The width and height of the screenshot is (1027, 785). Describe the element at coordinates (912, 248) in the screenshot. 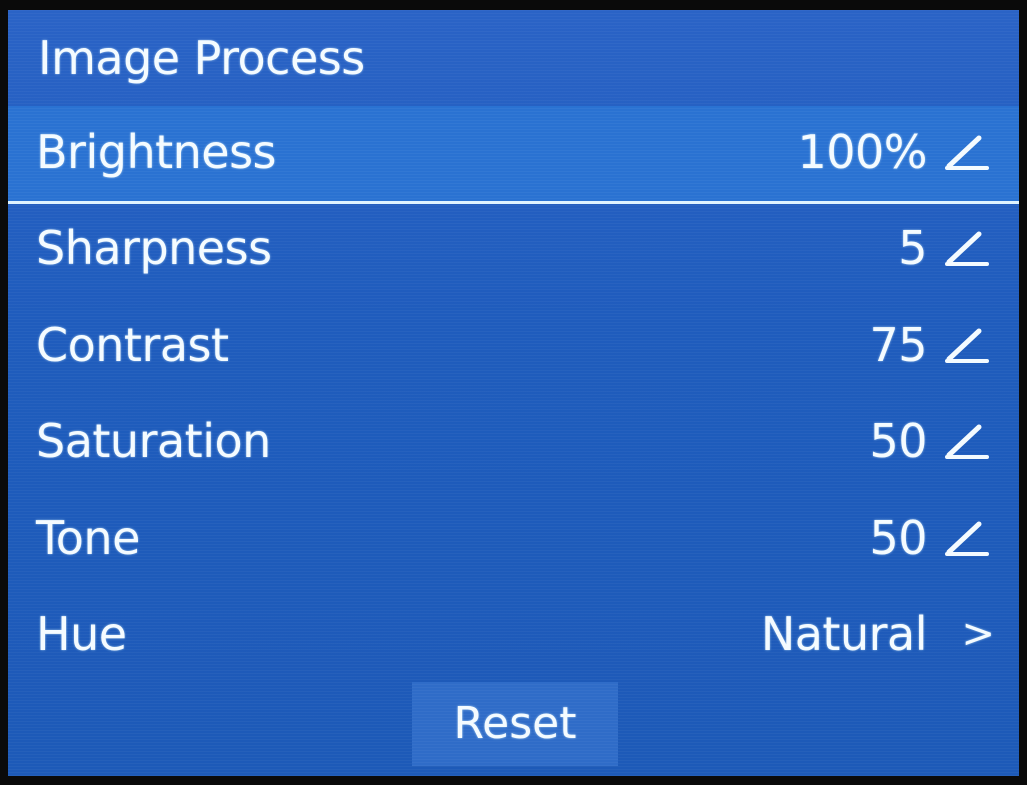

I see `menu-row-value: 5` at that location.